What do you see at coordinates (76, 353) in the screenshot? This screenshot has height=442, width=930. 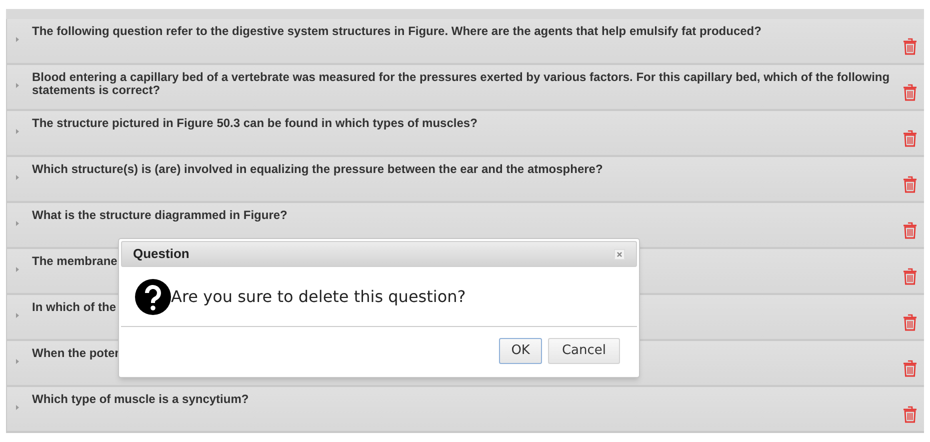 I see `question-text: When the poter` at bounding box center [76, 353].